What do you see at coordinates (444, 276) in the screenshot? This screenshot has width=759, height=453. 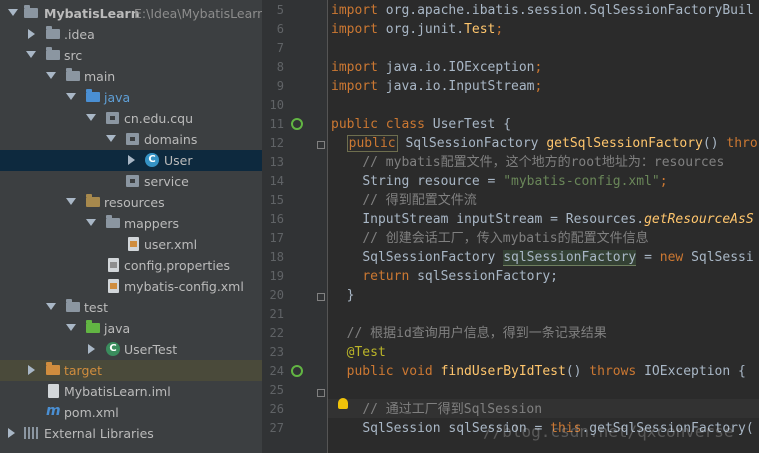 I see `code-line-19: return sqlSessionFactory;` at bounding box center [444, 276].